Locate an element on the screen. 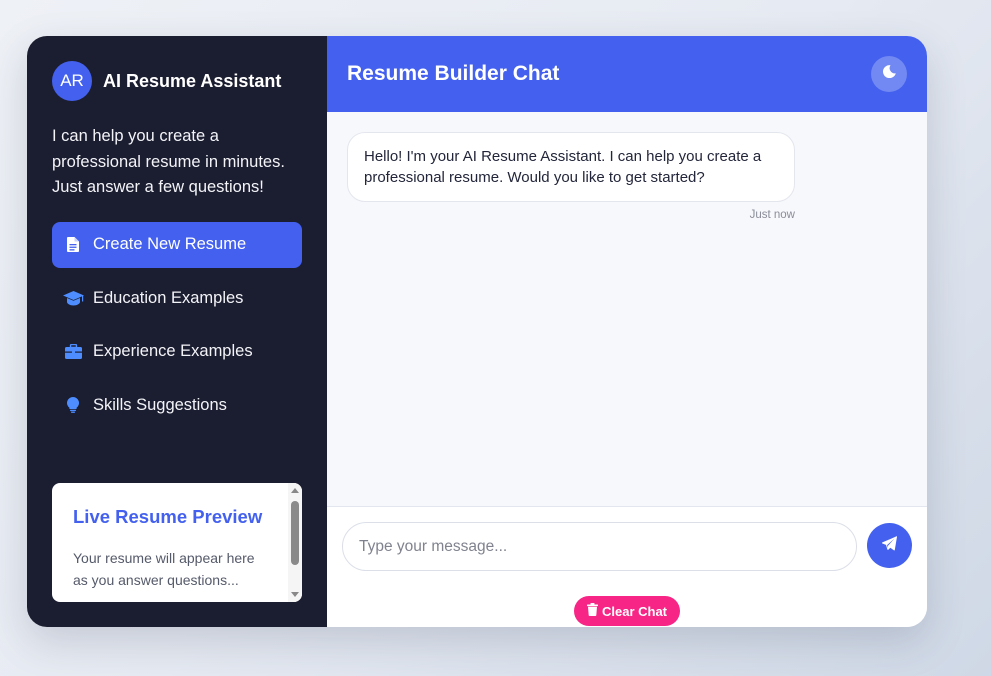  preview-scrollbar is located at coordinates (295, 542).